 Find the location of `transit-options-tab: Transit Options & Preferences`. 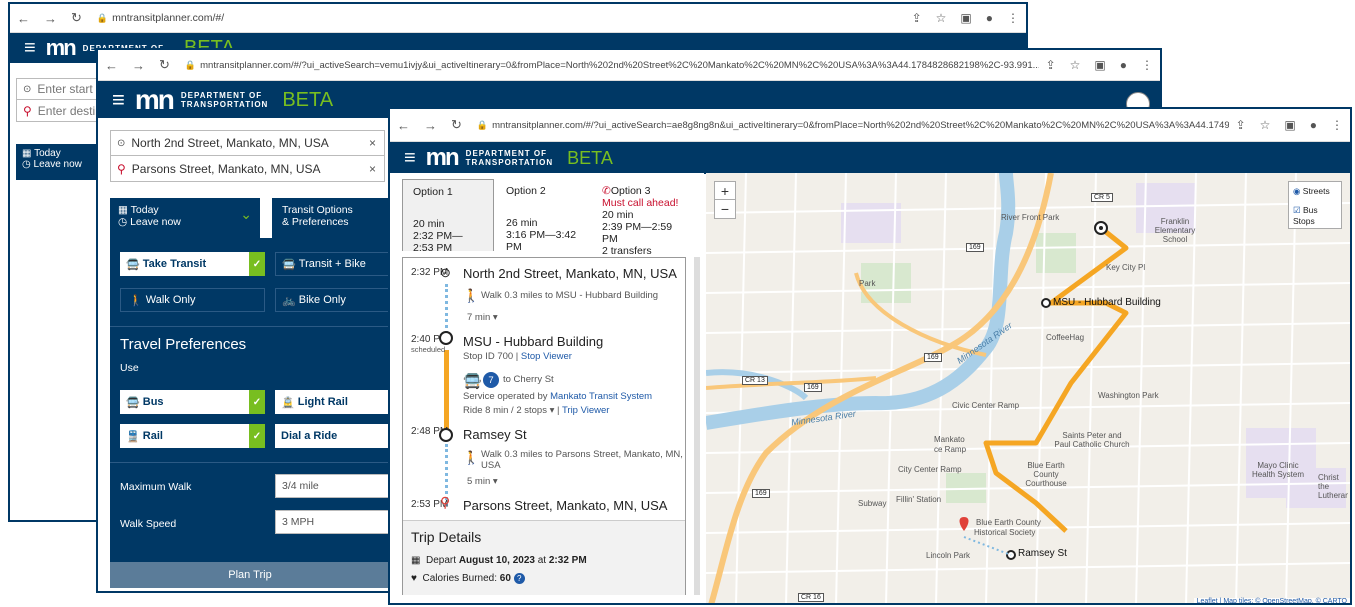

transit-options-tab: Transit Options & Preferences is located at coordinates (331, 218).